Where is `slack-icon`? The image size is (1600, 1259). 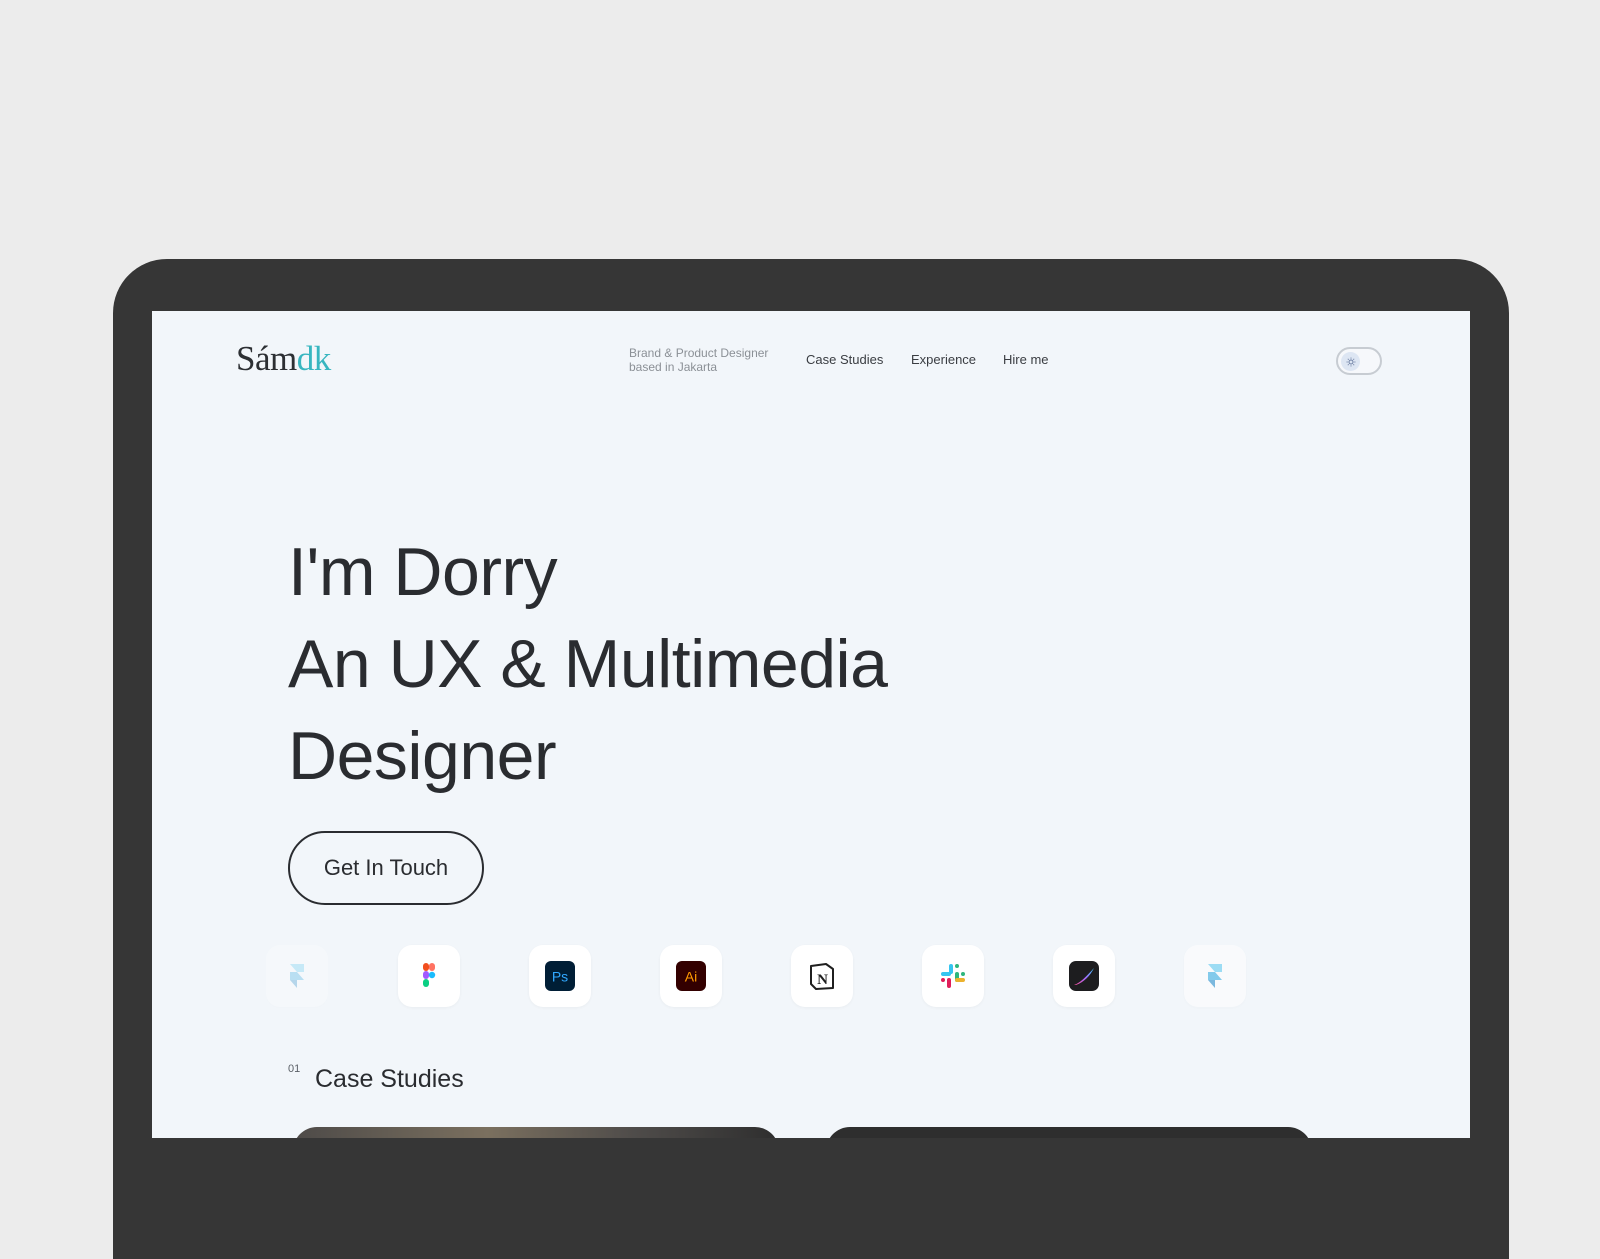
slack-icon is located at coordinates (953, 976).